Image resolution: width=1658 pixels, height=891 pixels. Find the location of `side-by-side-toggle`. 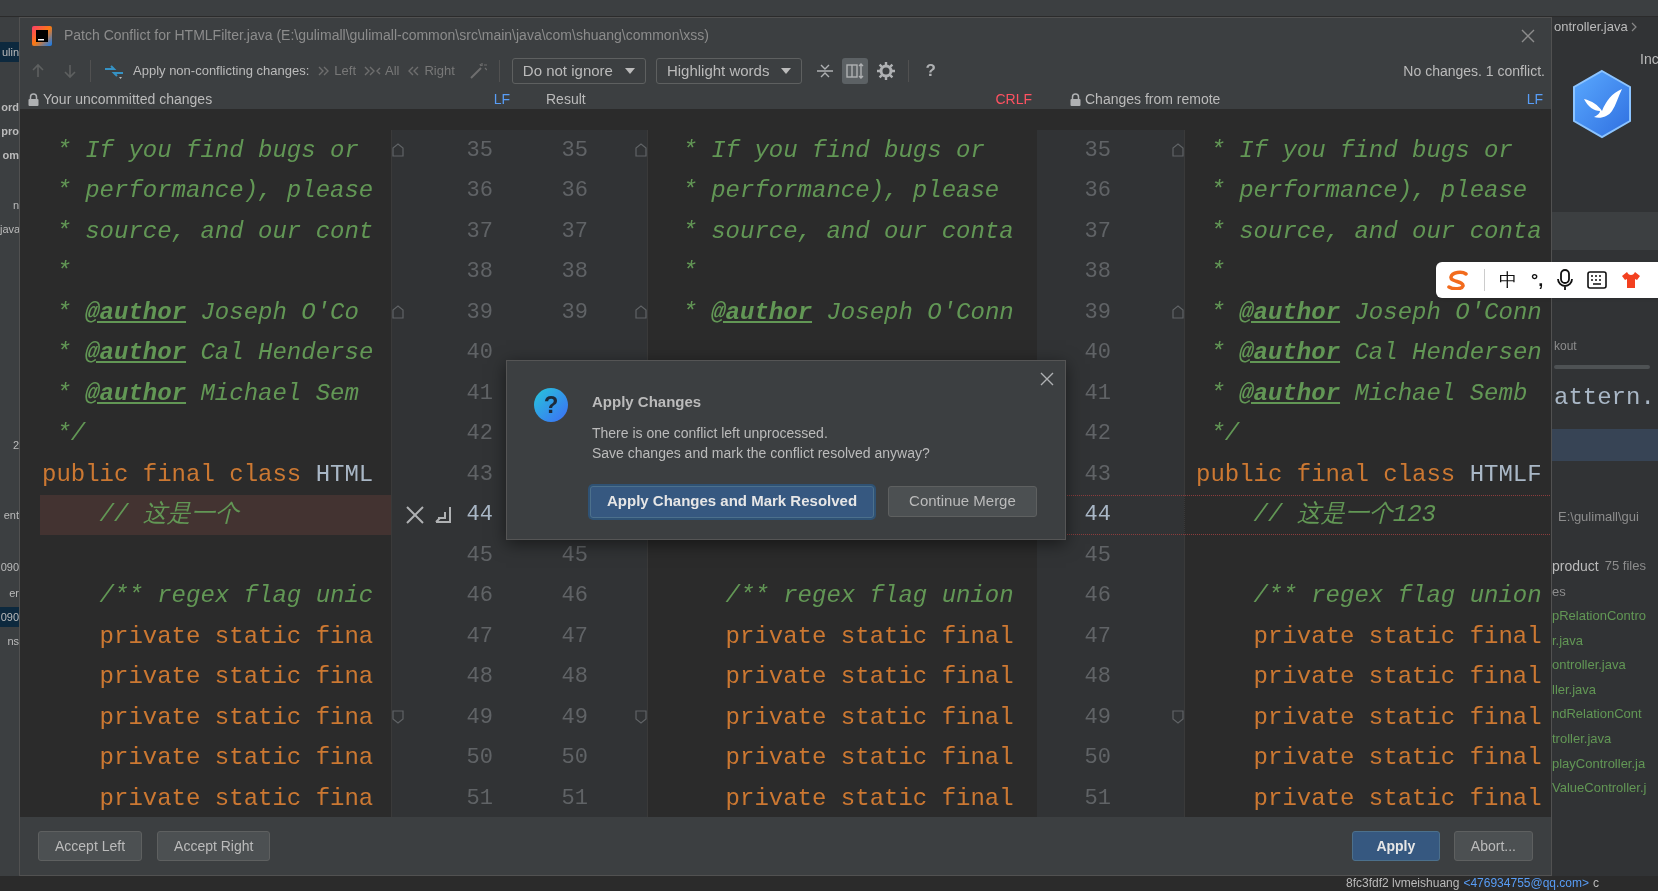

side-by-side-toggle is located at coordinates (855, 71).